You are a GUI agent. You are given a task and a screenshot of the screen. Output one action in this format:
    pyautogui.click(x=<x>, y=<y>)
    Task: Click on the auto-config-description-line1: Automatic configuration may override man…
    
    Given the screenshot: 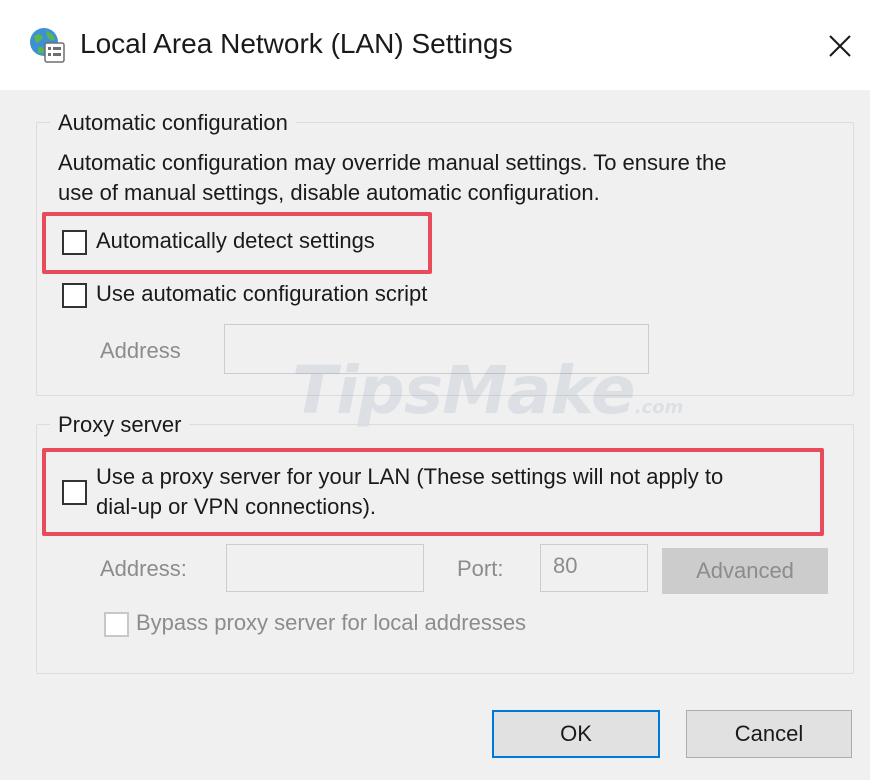 What is the action you would take?
    pyautogui.click(x=392, y=162)
    